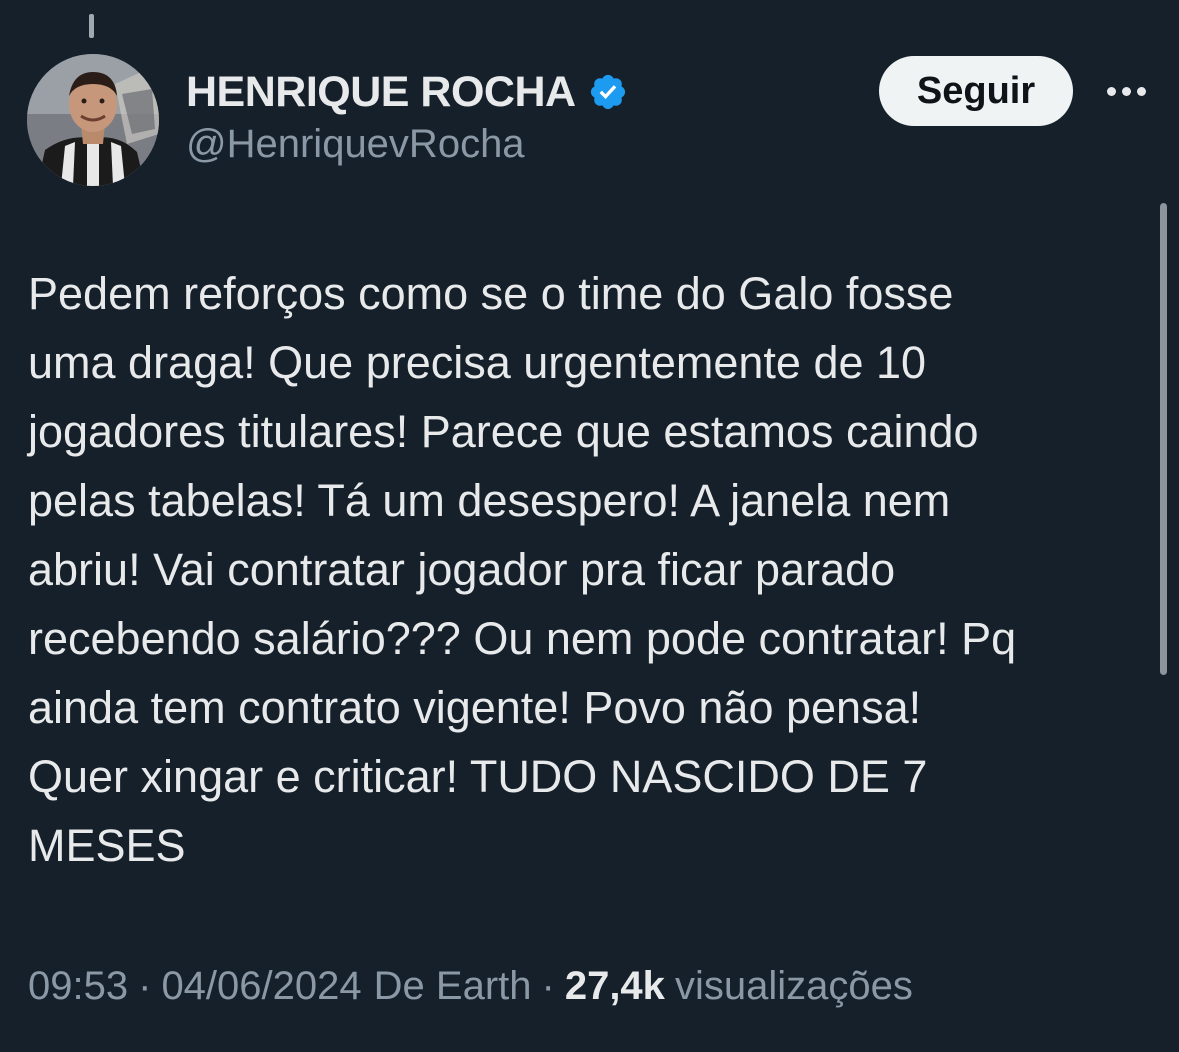 This screenshot has height=1052, width=1179. Describe the element at coordinates (976, 91) in the screenshot. I see `follow-button: Seguir` at that location.